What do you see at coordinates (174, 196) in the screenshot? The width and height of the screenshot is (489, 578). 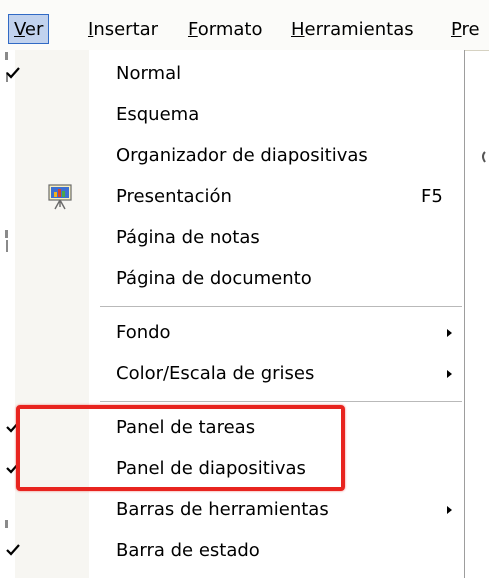 I see `menu-item-label: Presentación` at bounding box center [174, 196].